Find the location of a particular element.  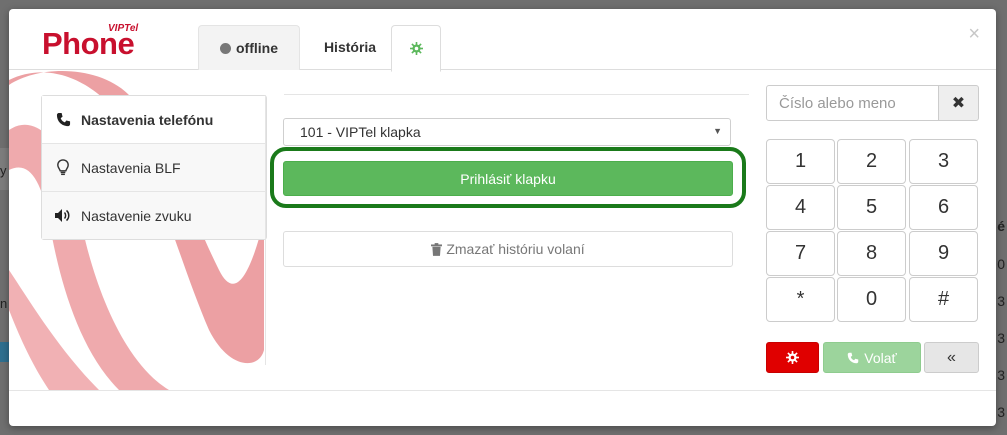

close-icon: ✖ is located at coordinates (958, 103).